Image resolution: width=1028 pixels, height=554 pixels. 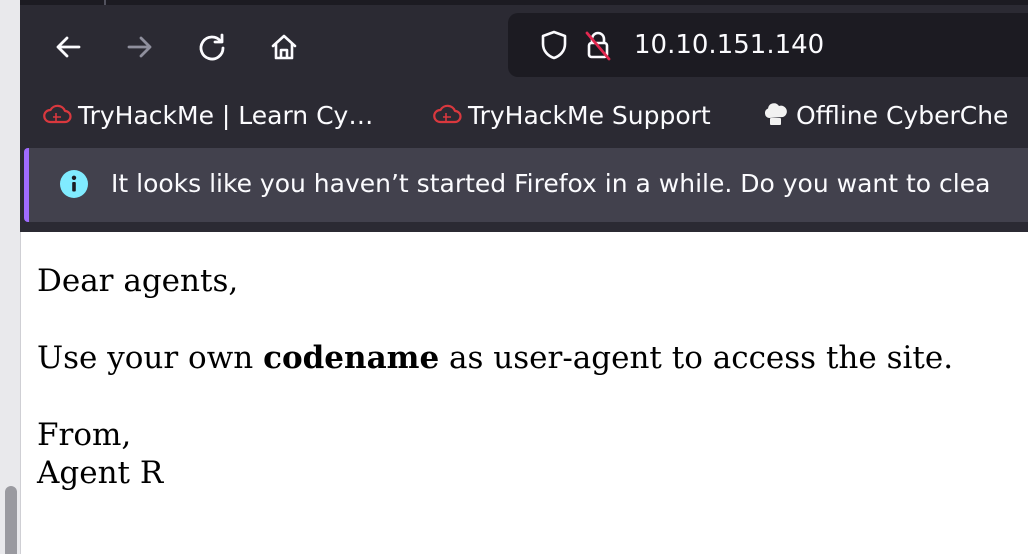 I want to click on reload-button, so click(x=212, y=47).